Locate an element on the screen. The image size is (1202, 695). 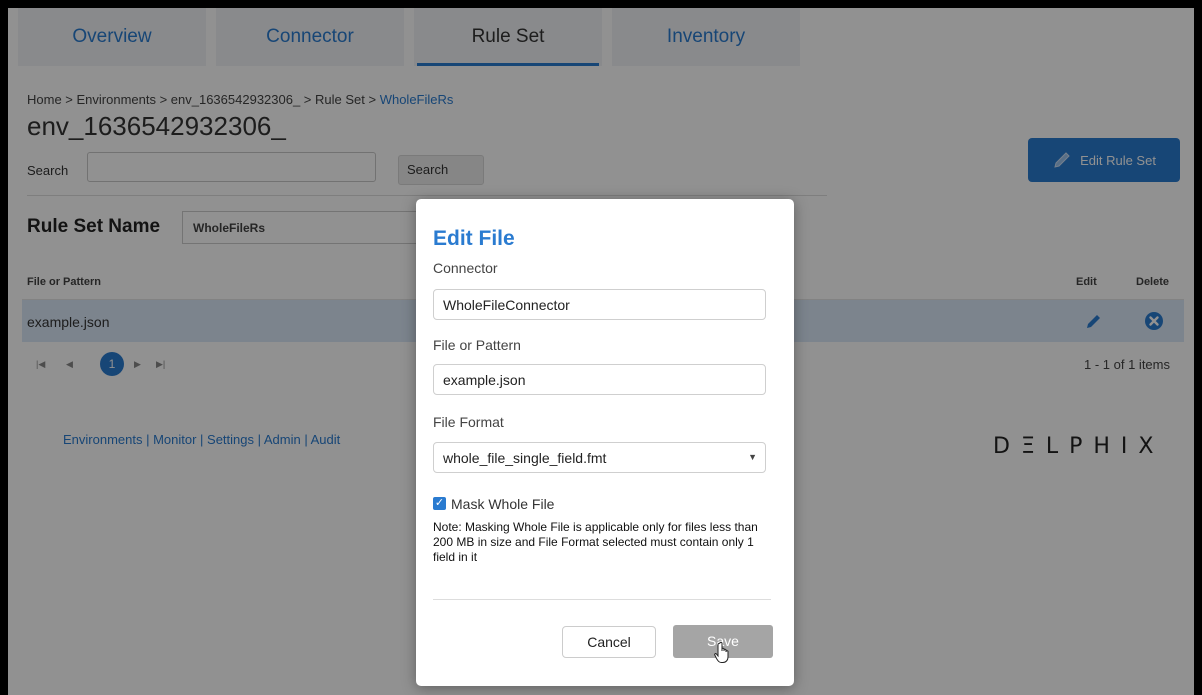
file-format-value: whole_file_single_field.fmt is located at coordinates (525, 458).